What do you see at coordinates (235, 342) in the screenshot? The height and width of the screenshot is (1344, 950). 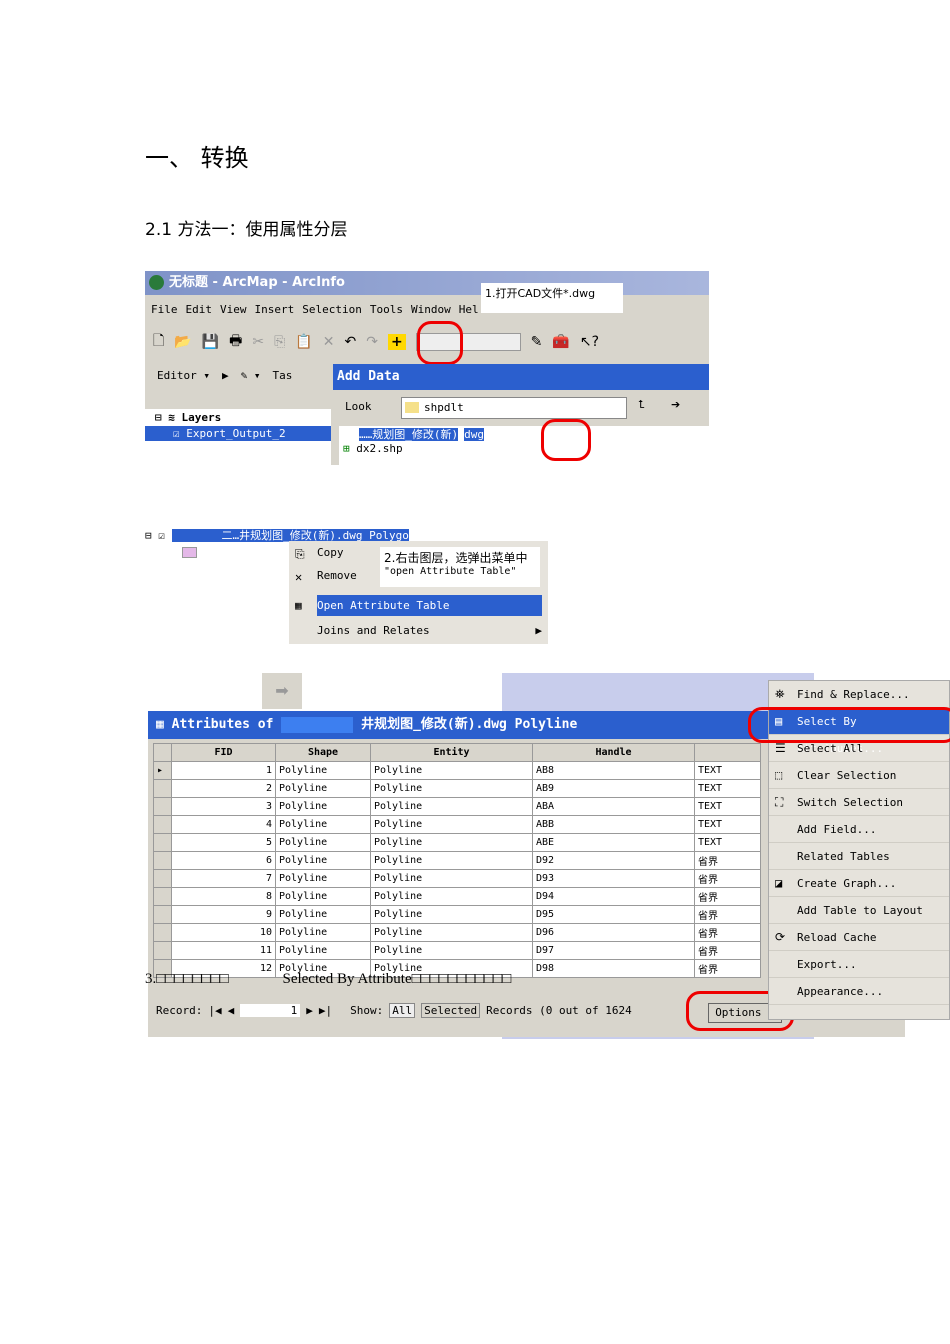 I see `print-icon: 🖶` at bounding box center [235, 342].